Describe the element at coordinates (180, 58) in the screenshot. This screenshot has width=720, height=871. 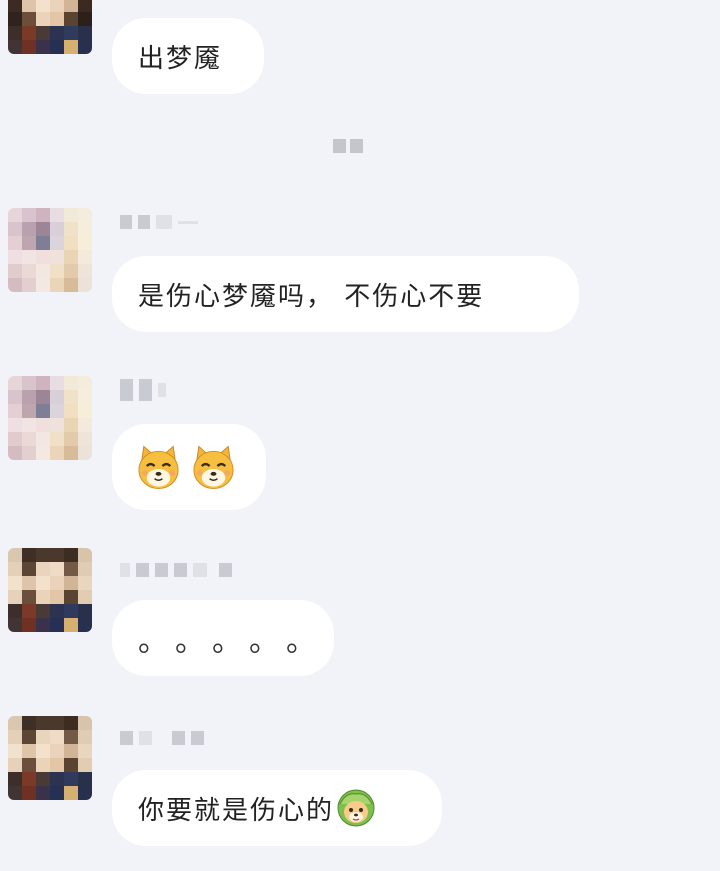
I see `message-text: 出梦魇` at that location.